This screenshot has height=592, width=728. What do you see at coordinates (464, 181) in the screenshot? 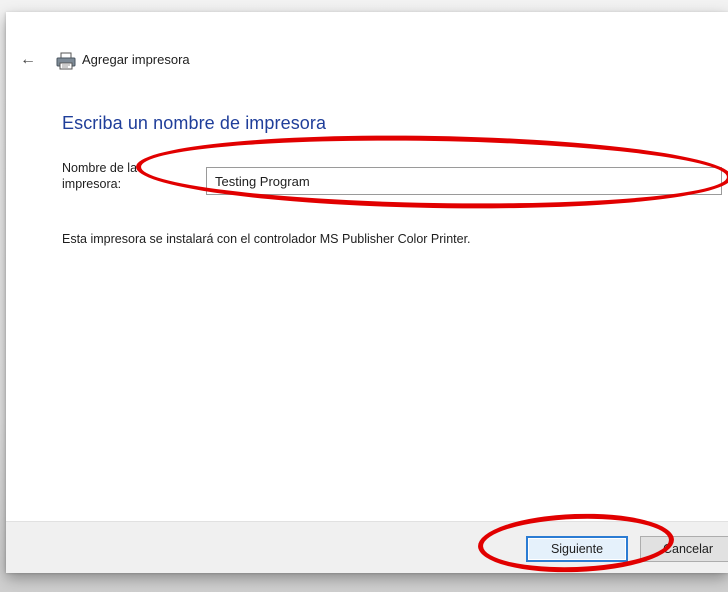
I see `printer-name-input` at bounding box center [464, 181].